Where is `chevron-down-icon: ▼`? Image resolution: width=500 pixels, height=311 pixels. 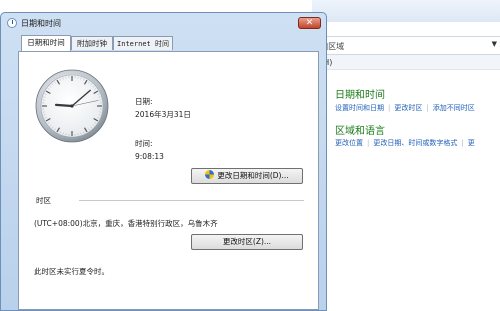
chevron-down-icon: ▼ is located at coordinates (494, 44).